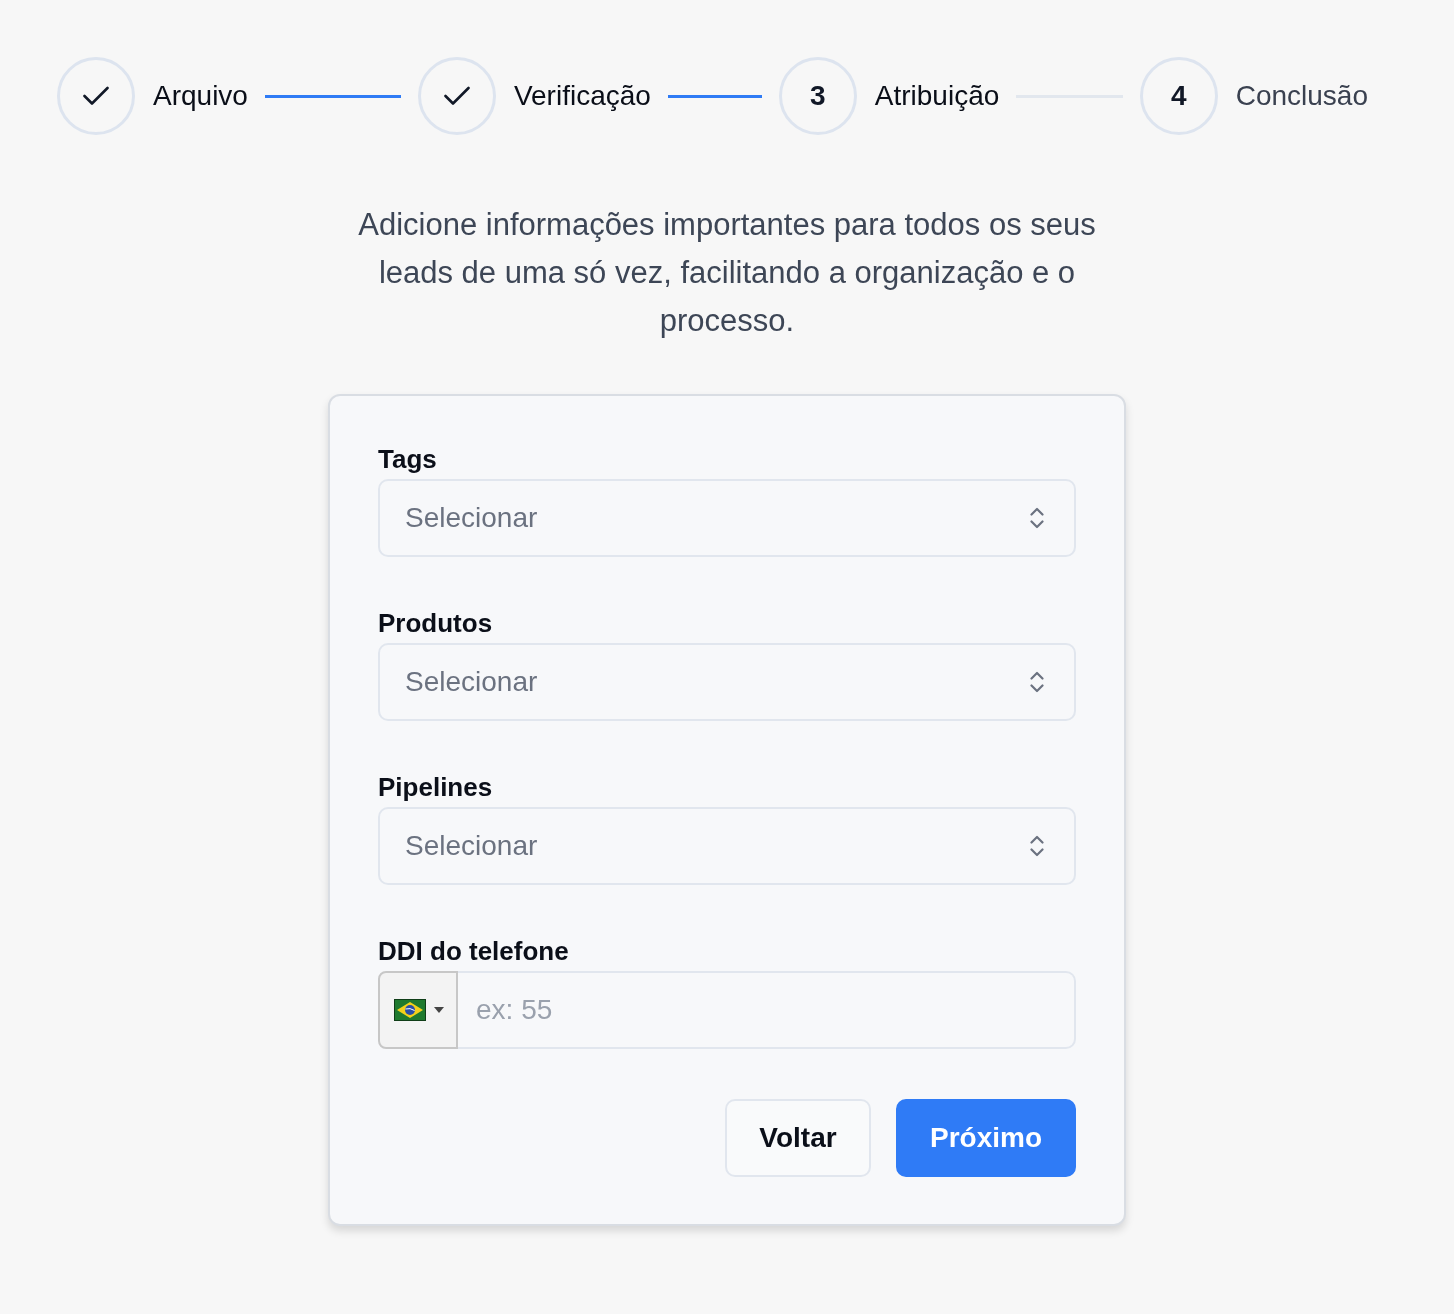  Describe the element at coordinates (985, 1138) in the screenshot. I see `next-button: Próximo` at that location.